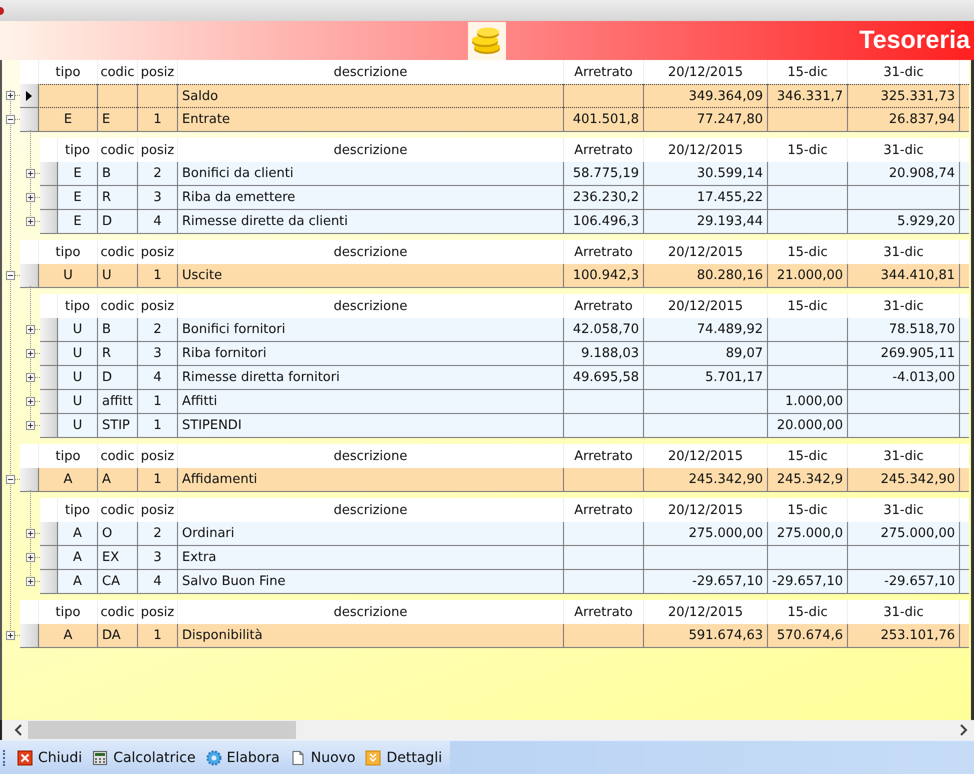 The height and width of the screenshot is (774, 974). What do you see at coordinates (144, 758) in the screenshot?
I see `toolbar-button: Calcolatrice` at bounding box center [144, 758].